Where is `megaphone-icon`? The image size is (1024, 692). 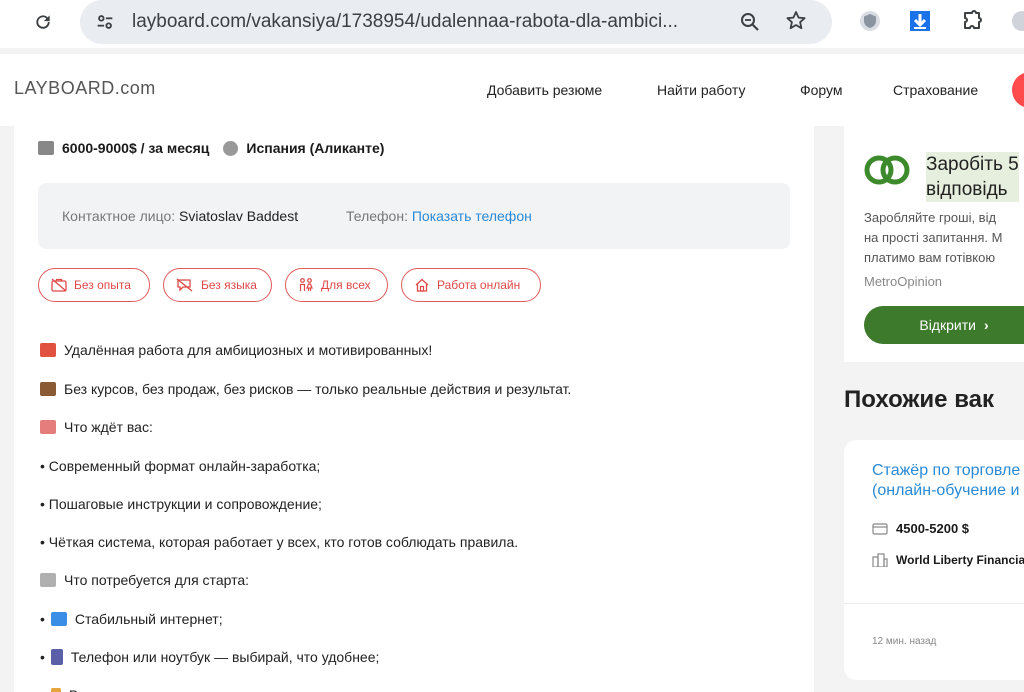
megaphone-icon is located at coordinates (48, 350).